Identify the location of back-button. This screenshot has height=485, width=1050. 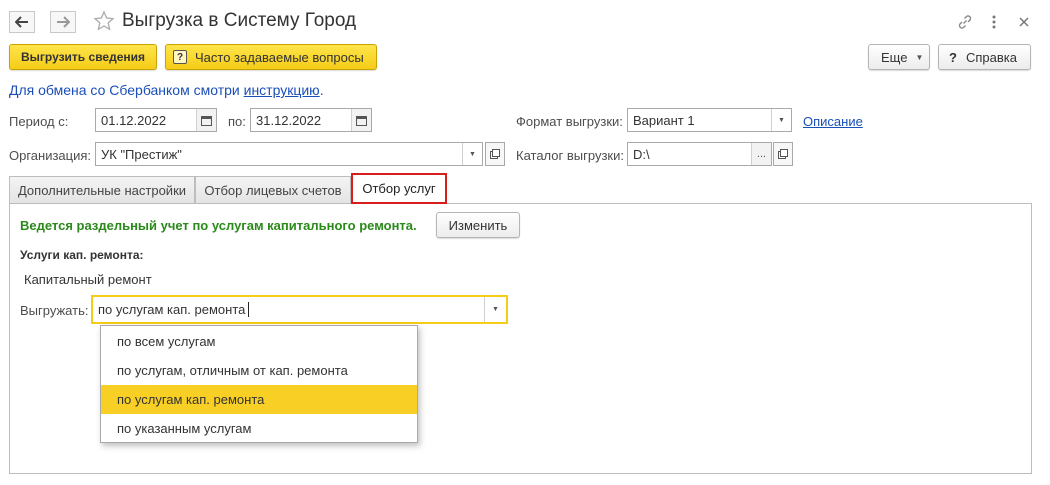
(22, 22).